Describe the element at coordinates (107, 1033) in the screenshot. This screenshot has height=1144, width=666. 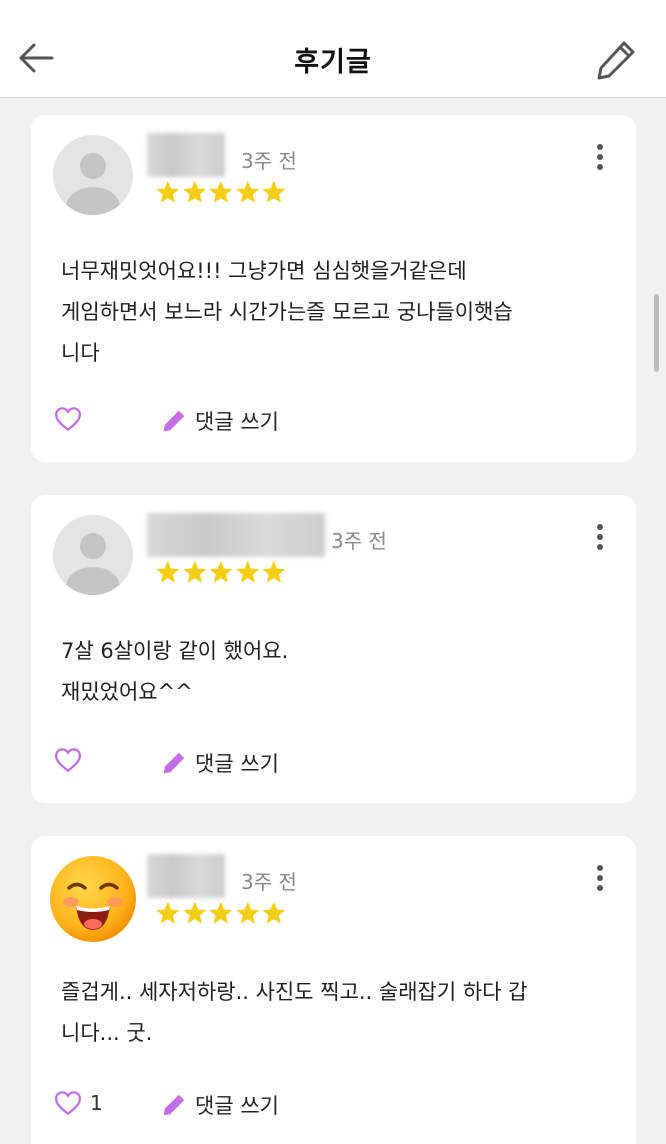
I see `review-text-line: 니다... 굿.` at that location.